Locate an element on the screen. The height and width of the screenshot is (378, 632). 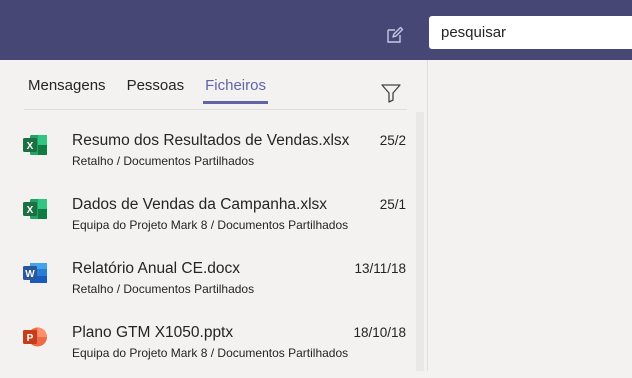
svg-text: W is located at coordinates (30, 274).